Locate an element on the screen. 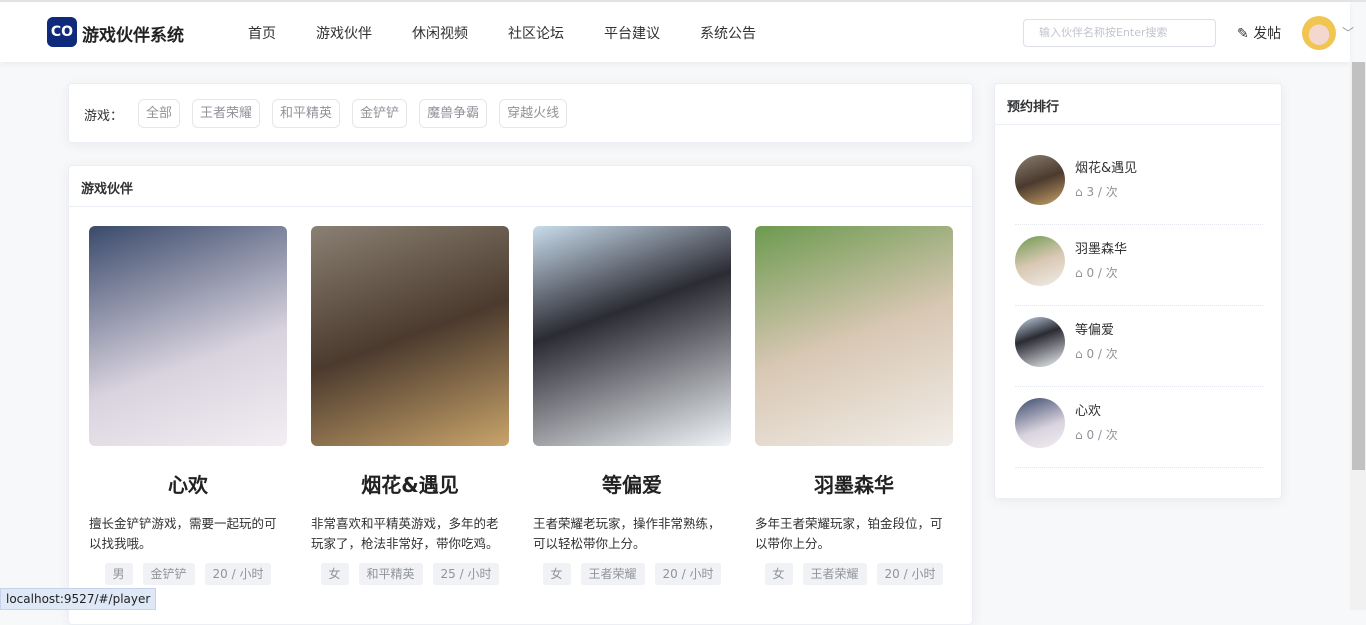  nav-home: 首页 is located at coordinates (262, 33).